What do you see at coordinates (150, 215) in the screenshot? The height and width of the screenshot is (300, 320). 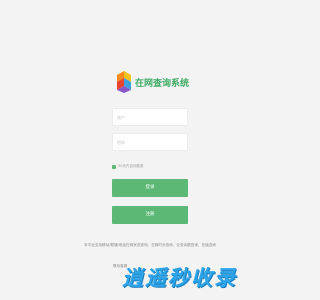 I see `register-button: 注册` at bounding box center [150, 215].